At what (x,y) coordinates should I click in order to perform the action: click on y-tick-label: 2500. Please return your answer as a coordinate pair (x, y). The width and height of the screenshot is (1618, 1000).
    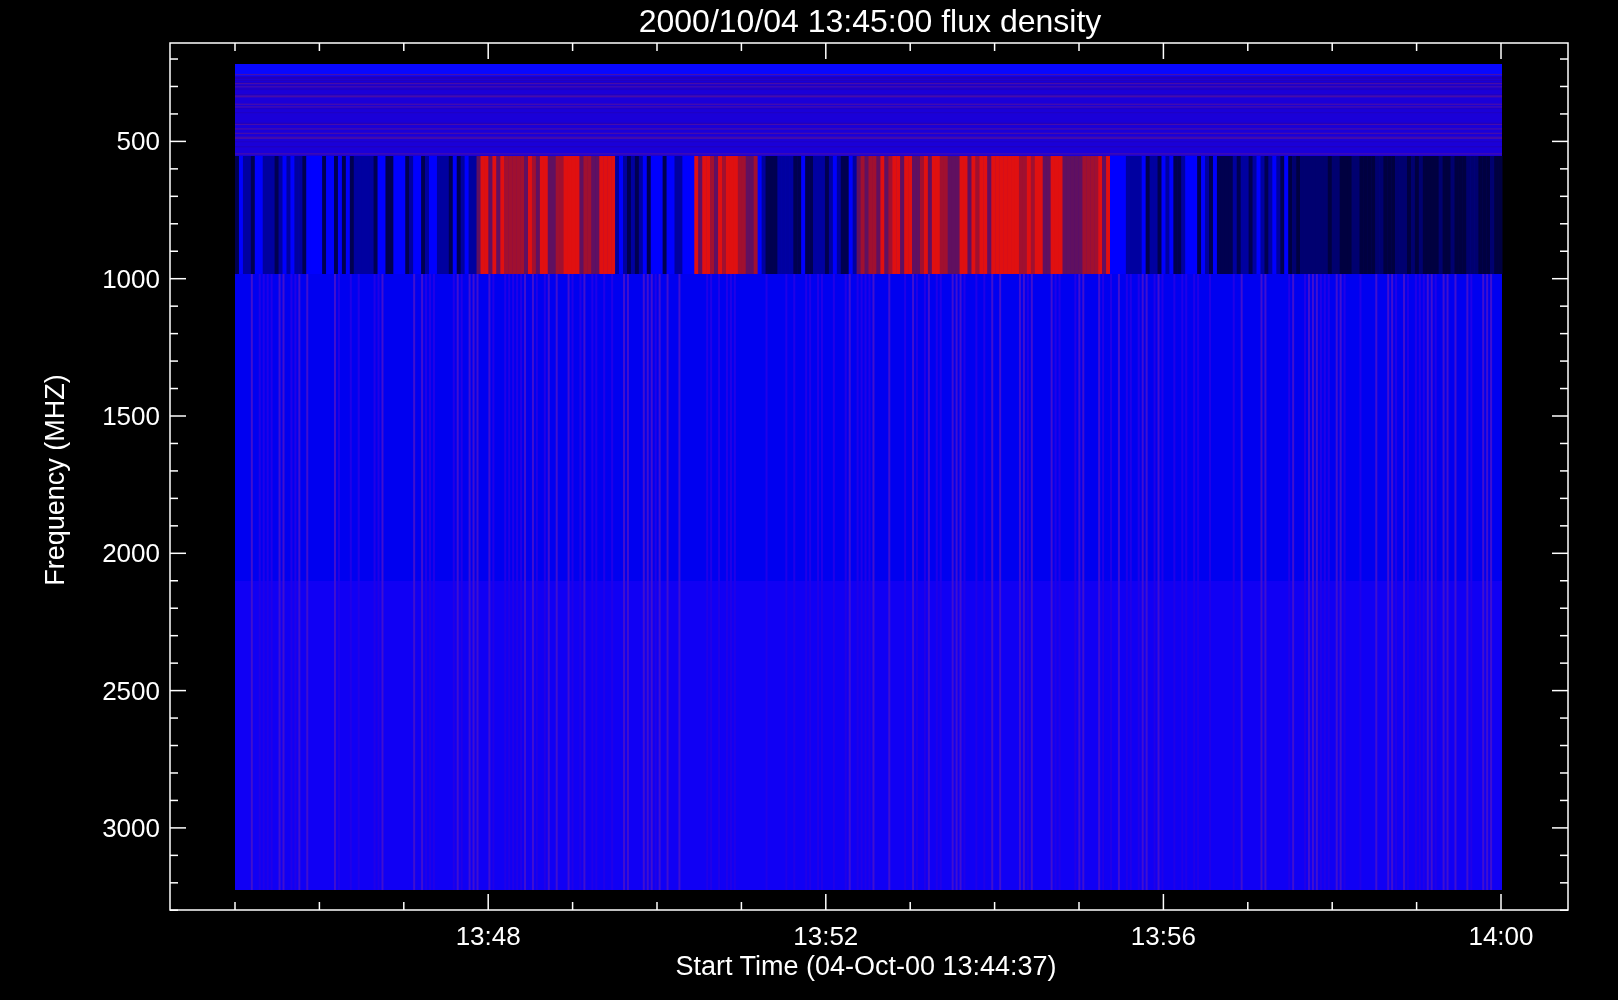
    Looking at the image, I should click on (131, 690).